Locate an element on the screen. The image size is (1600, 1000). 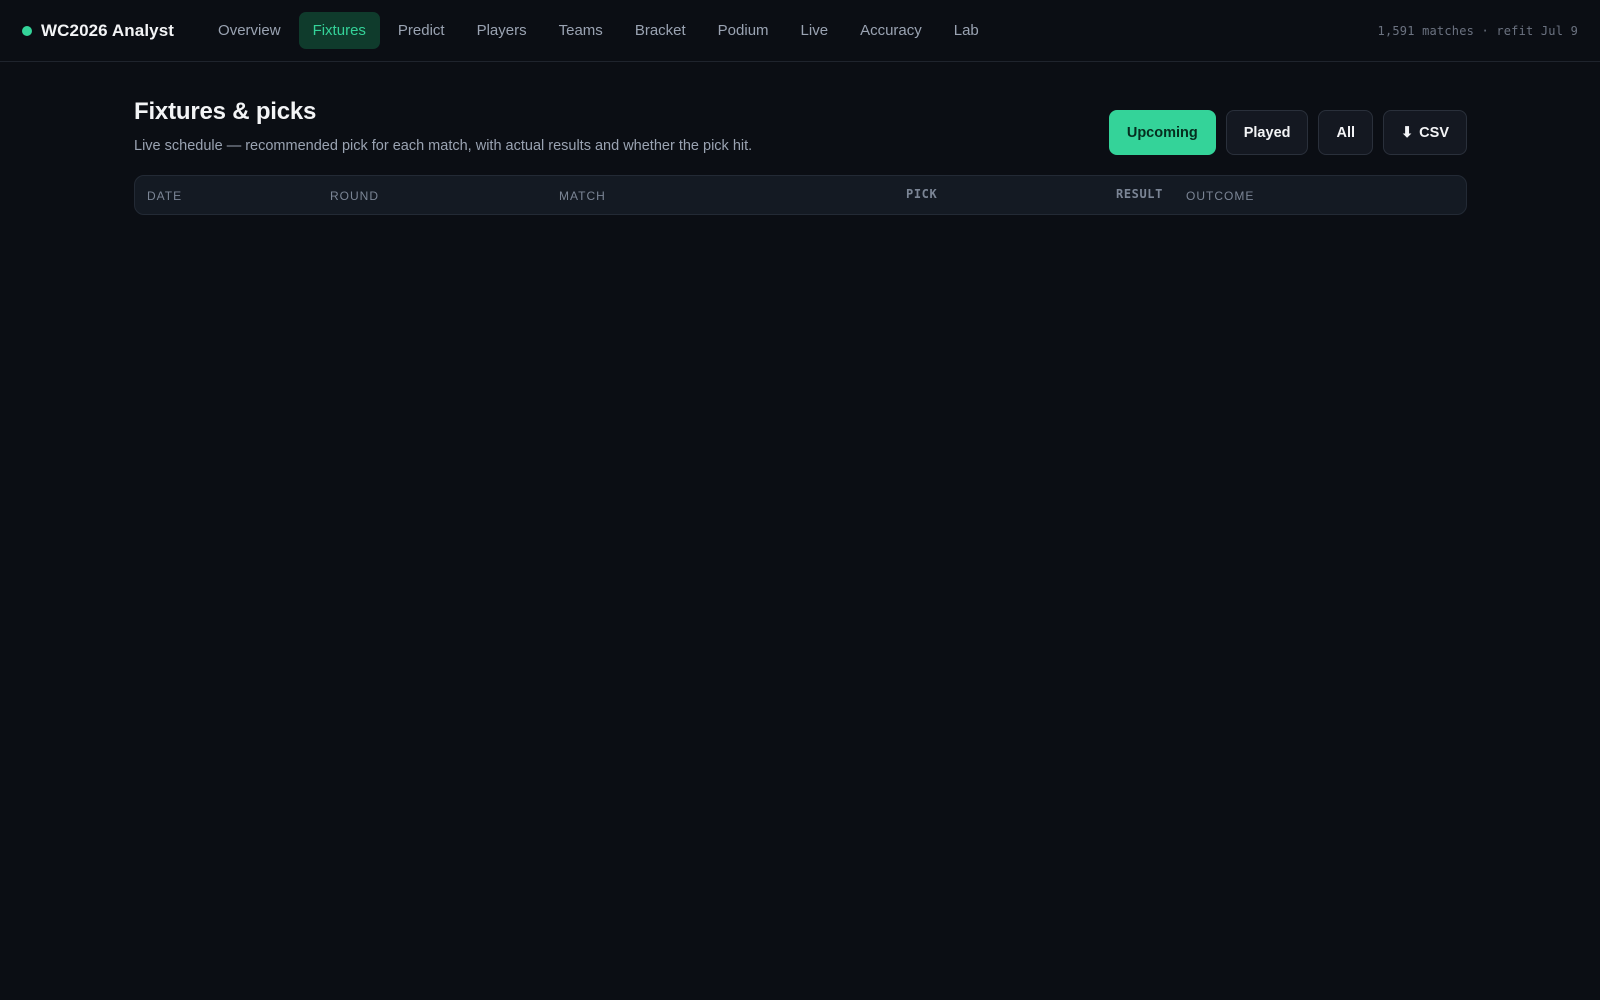
column-header-pick: Pick is located at coordinates (921, 194).